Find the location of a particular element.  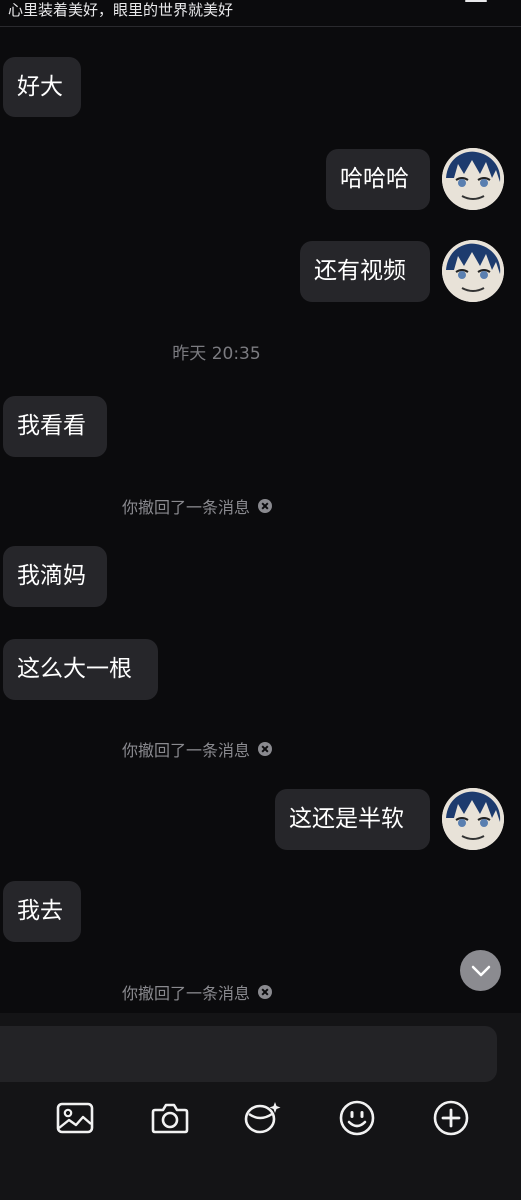

chat-header: 心里装着美好，眼里的世界就美好 is located at coordinates (260, 13).